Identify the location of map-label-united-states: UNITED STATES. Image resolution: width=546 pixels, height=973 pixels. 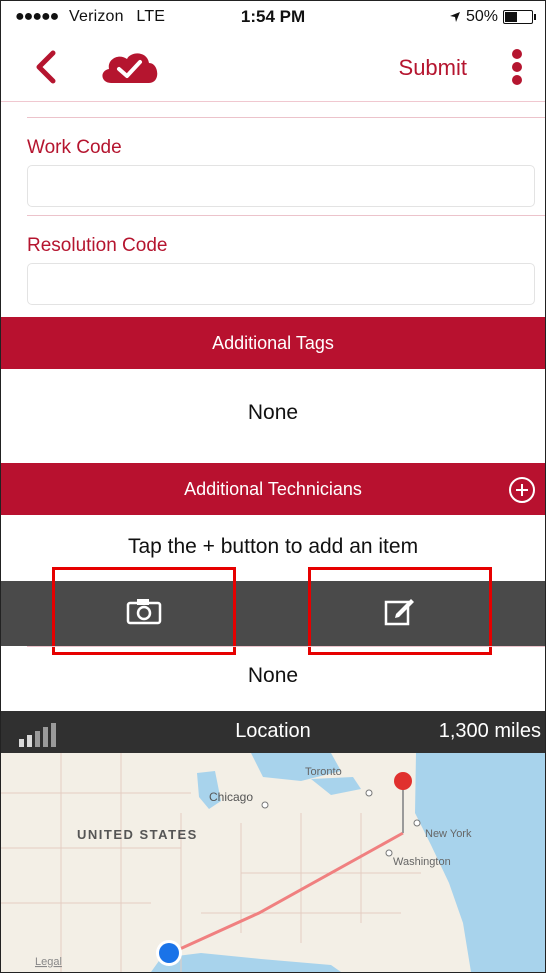
(137, 834).